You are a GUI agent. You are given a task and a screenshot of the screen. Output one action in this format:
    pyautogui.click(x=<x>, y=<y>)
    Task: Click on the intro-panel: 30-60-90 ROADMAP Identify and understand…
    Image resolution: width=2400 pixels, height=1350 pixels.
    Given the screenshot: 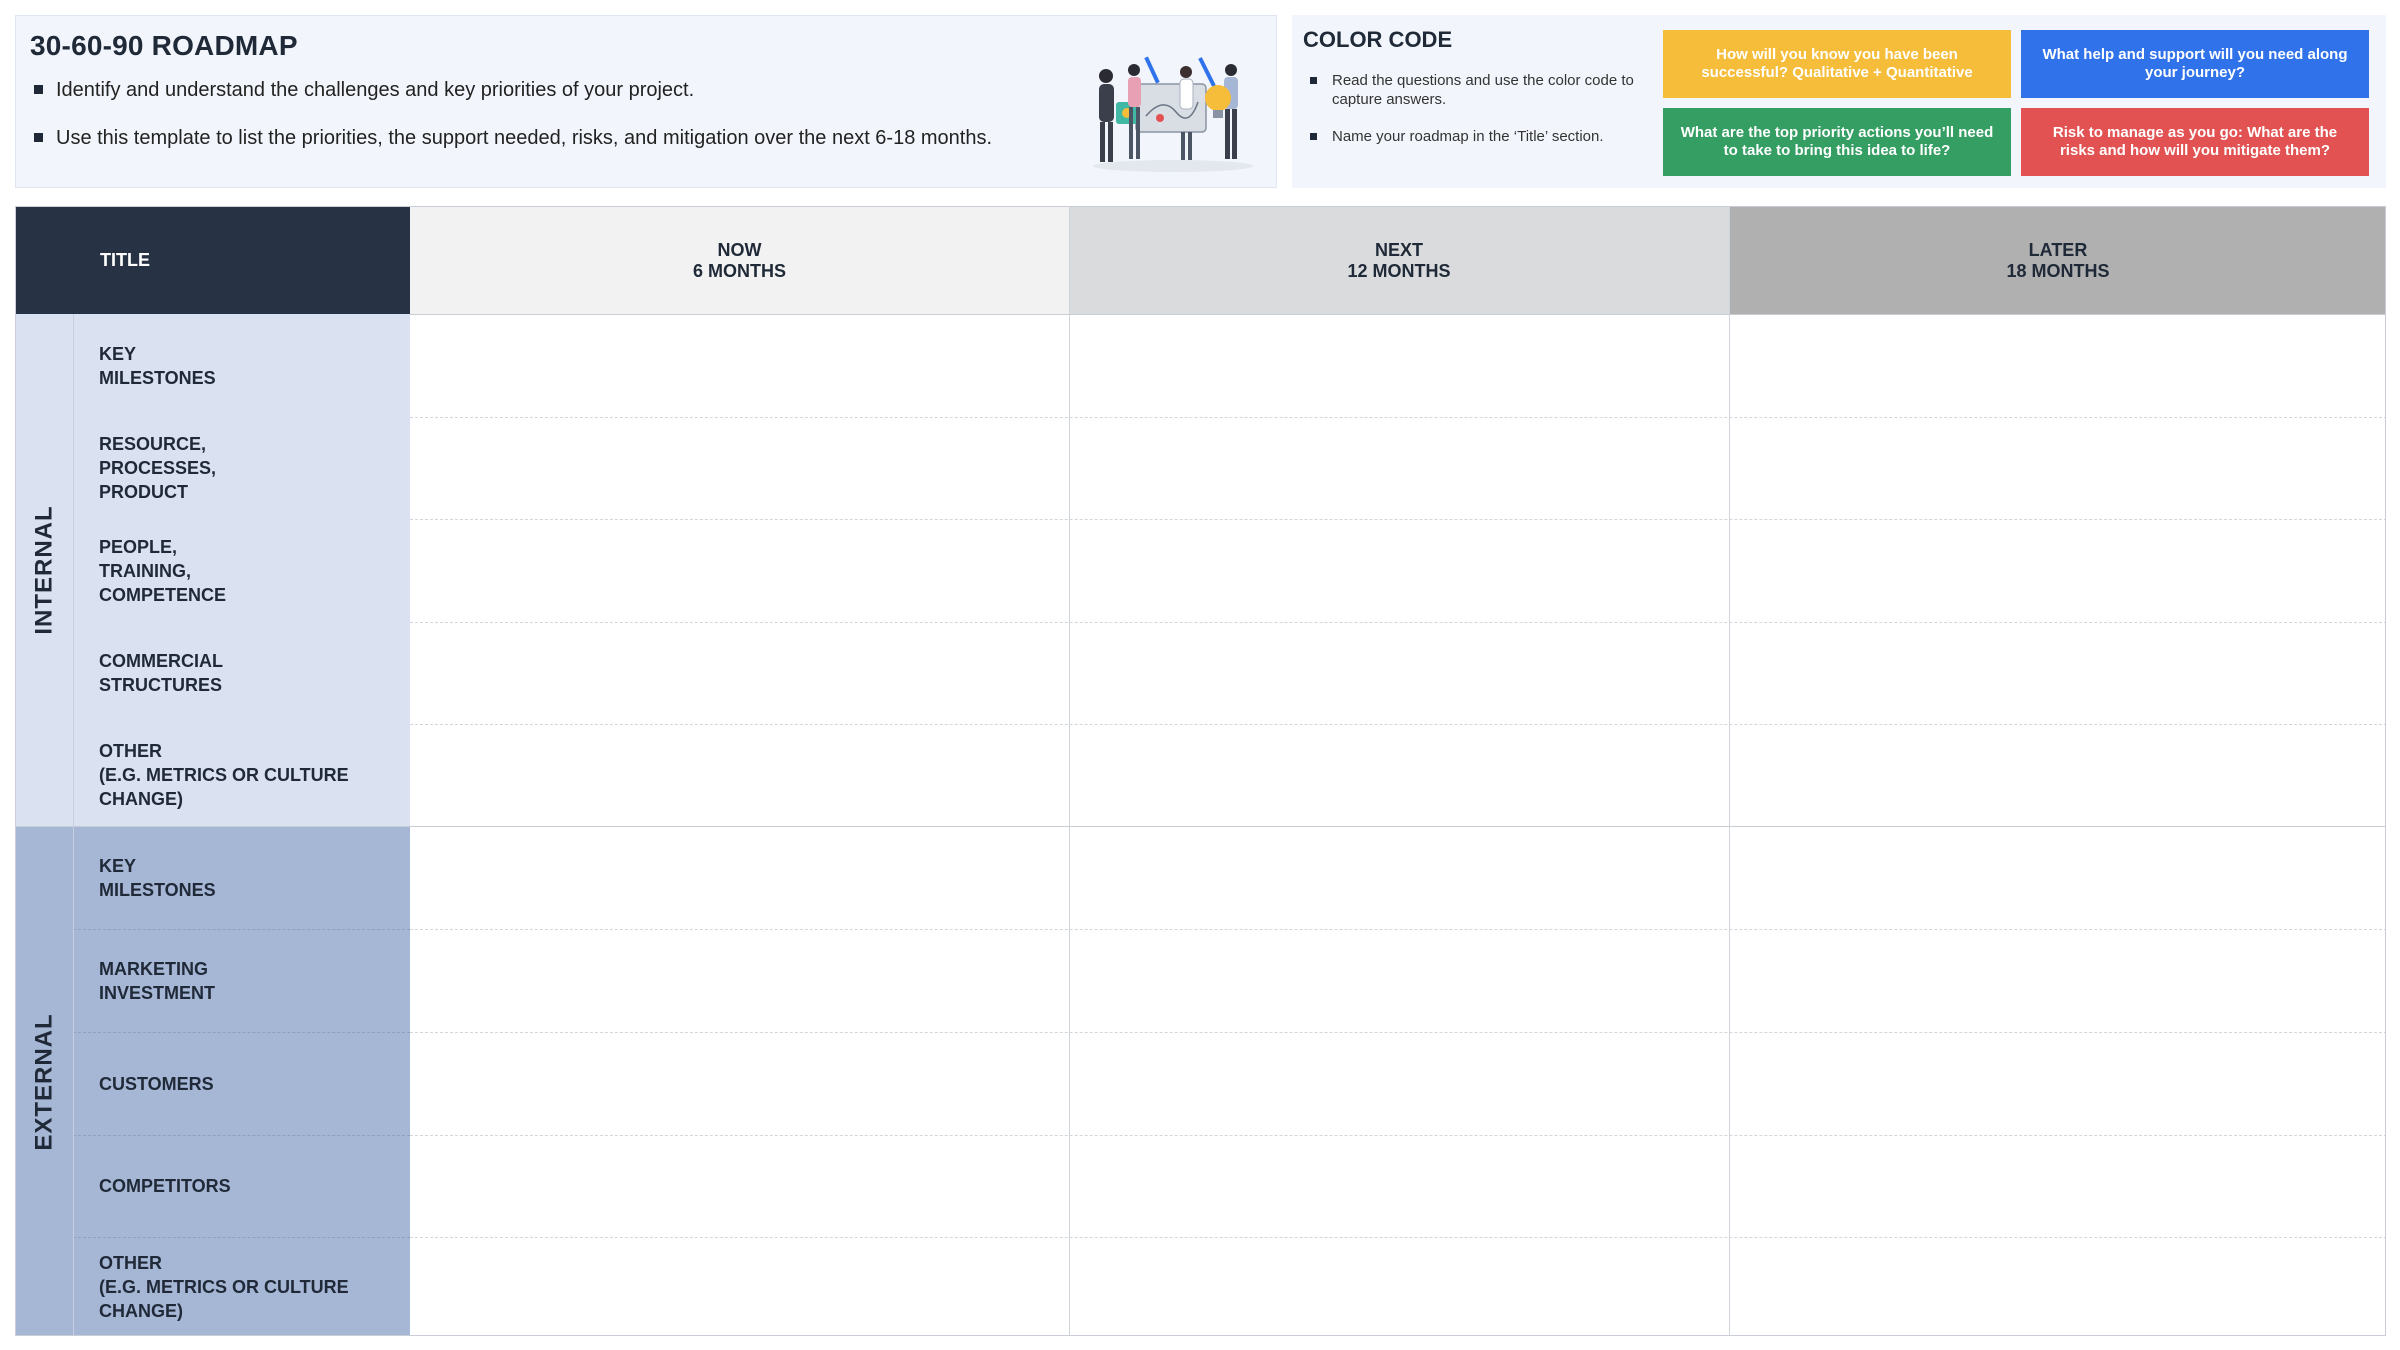 What is the action you would take?
    pyautogui.click(x=646, y=101)
    